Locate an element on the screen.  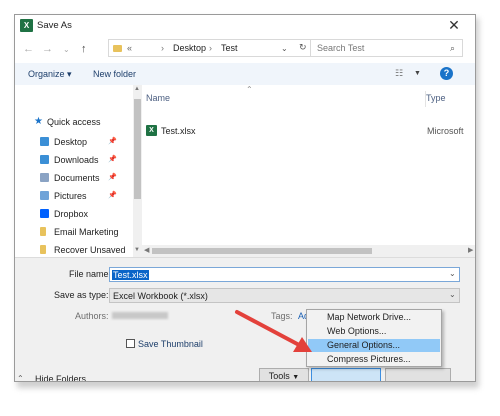
annotation-arrow is located at coordinates (273, 331).